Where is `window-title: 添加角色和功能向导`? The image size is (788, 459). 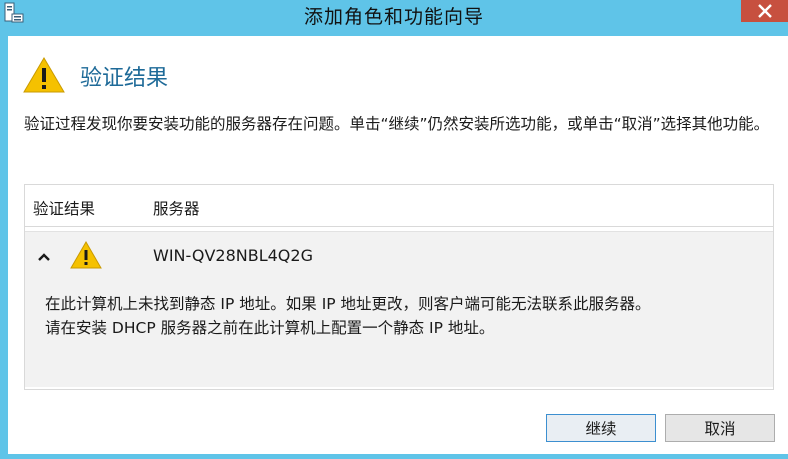
window-title: 添加角色和功能向导 is located at coordinates (393, 17).